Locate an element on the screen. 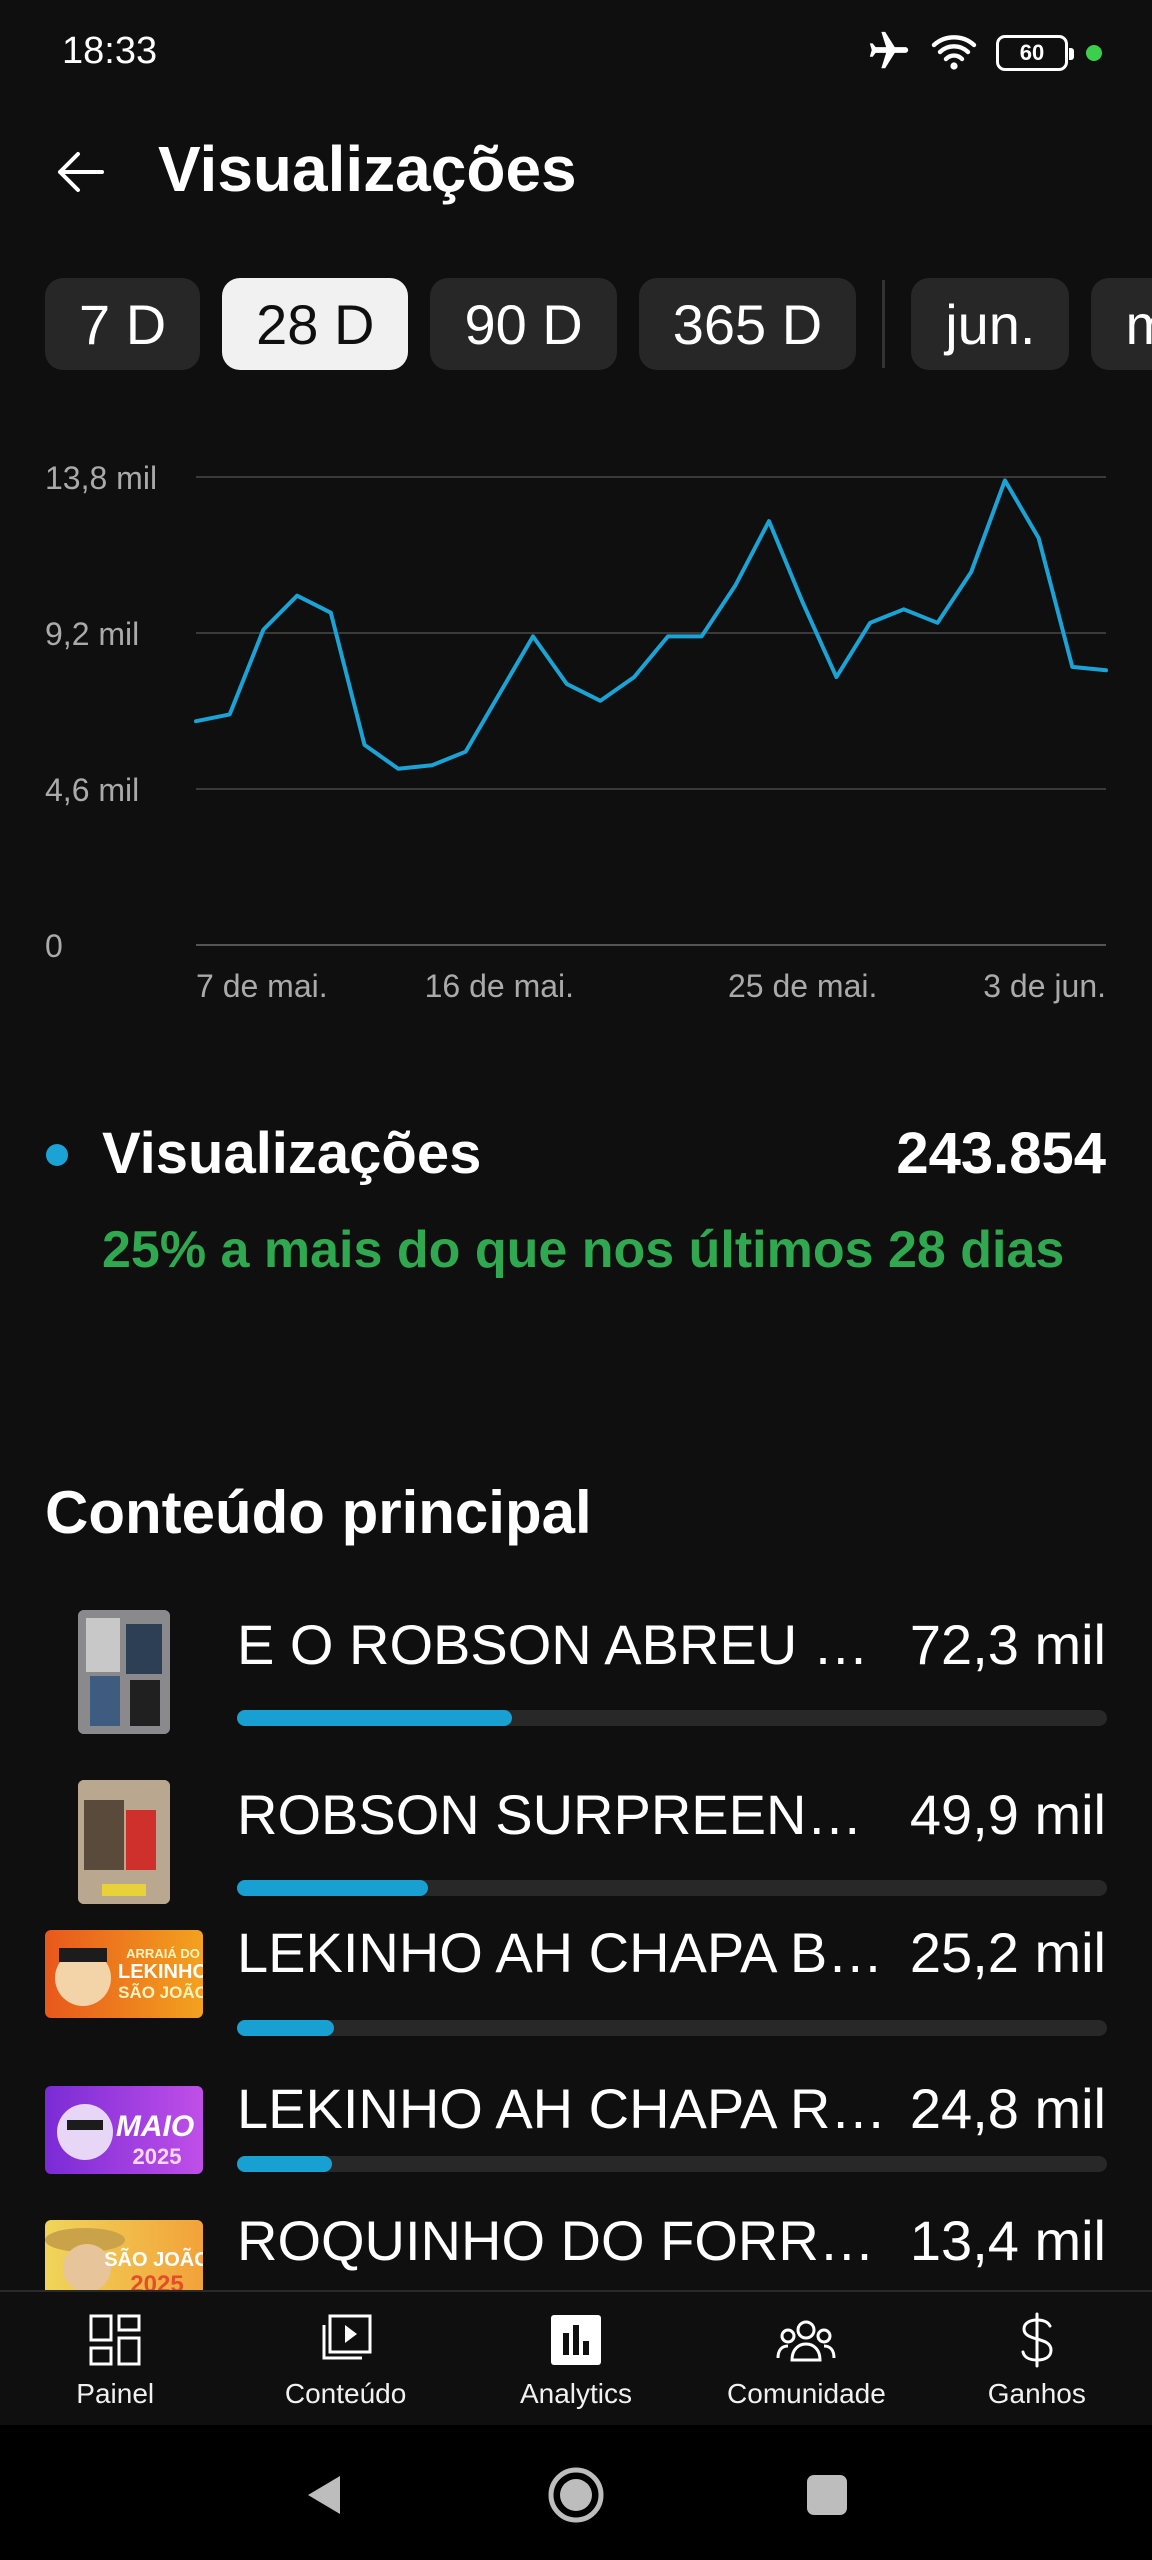 This screenshot has width=1152, height=2560. video-thumbnail: ARRAIÁ DO LEKINHO SÃO JOÃO is located at coordinates (124, 1974).